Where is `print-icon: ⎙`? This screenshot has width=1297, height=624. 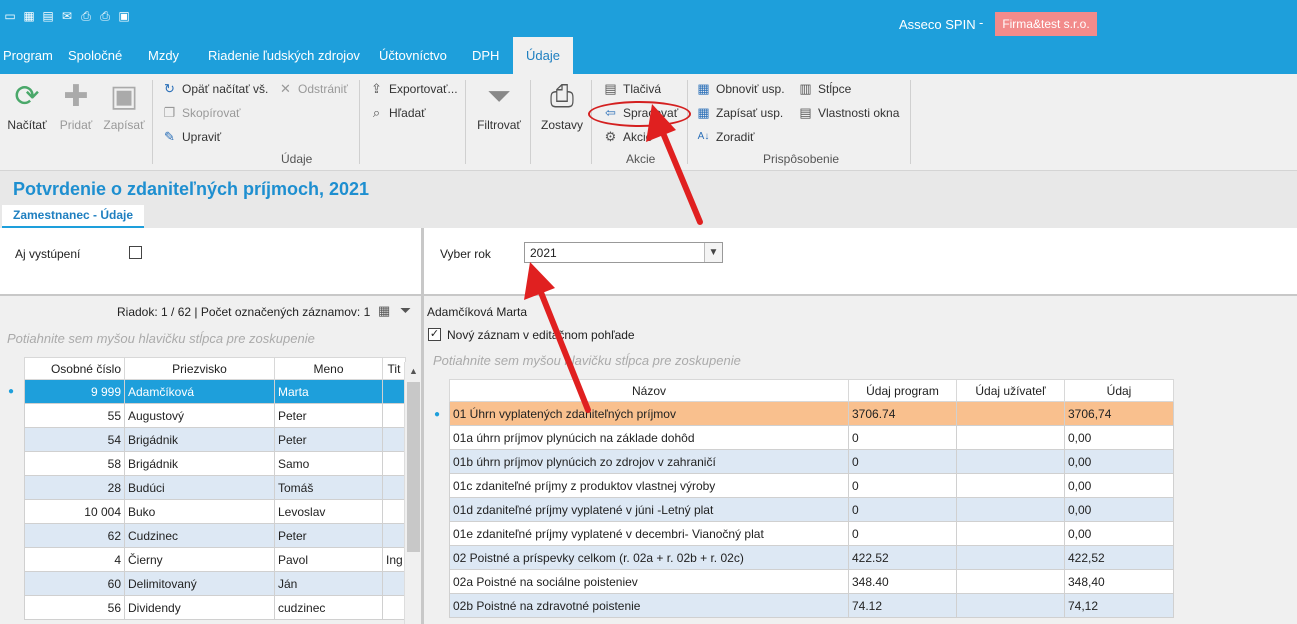 print-icon: ⎙ is located at coordinates (86, 16).